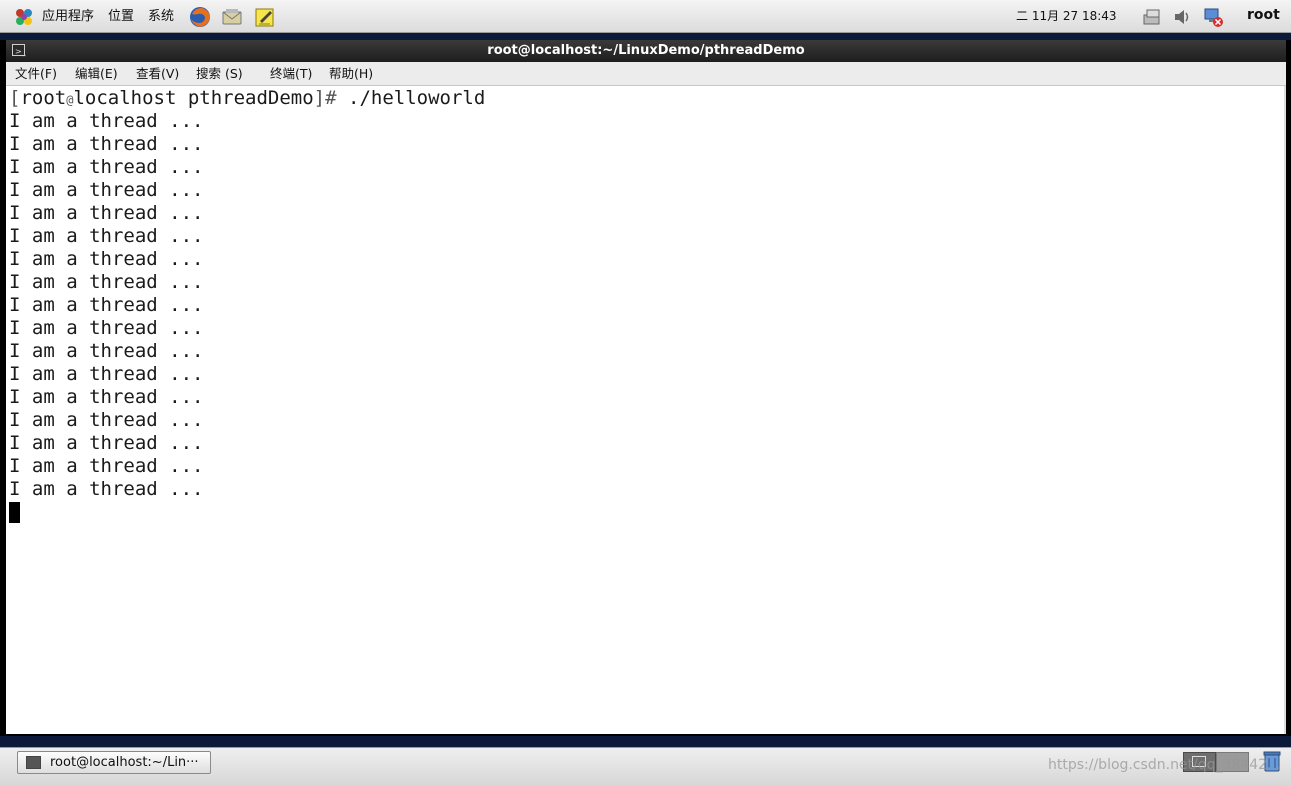 Image resolution: width=1291 pixels, height=786 pixels. Describe the element at coordinates (331, 98) in the screenshot. I see `prompt-symbol: #` at that location.